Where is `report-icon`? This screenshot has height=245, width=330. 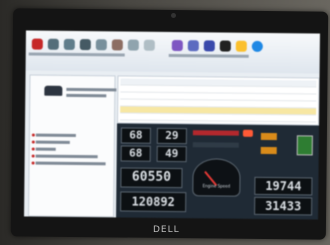 report-icon is located at coordinates (101, 45).